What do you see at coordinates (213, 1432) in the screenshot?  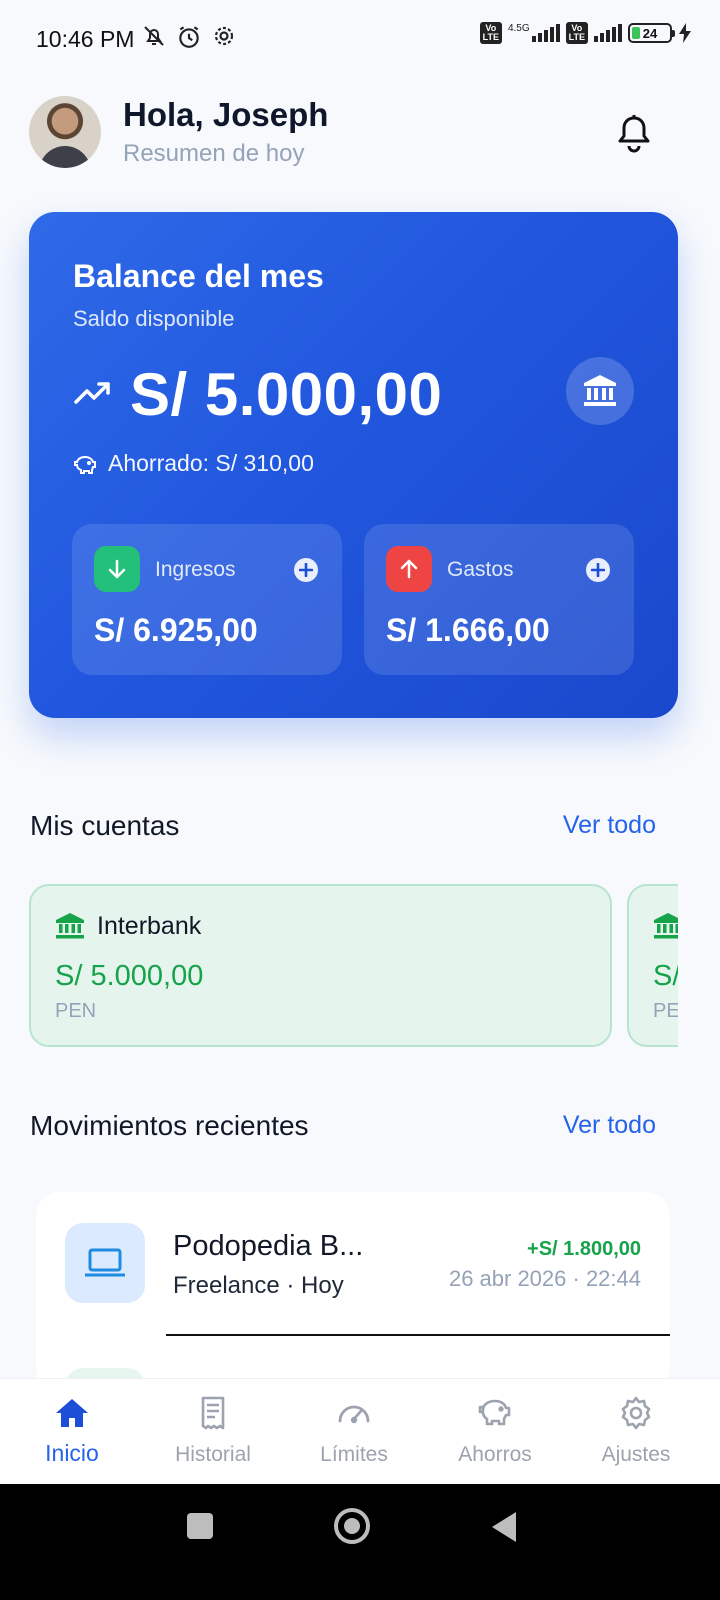 I see `nav-item-historial: Historial` at bounding box center [213, 1432].